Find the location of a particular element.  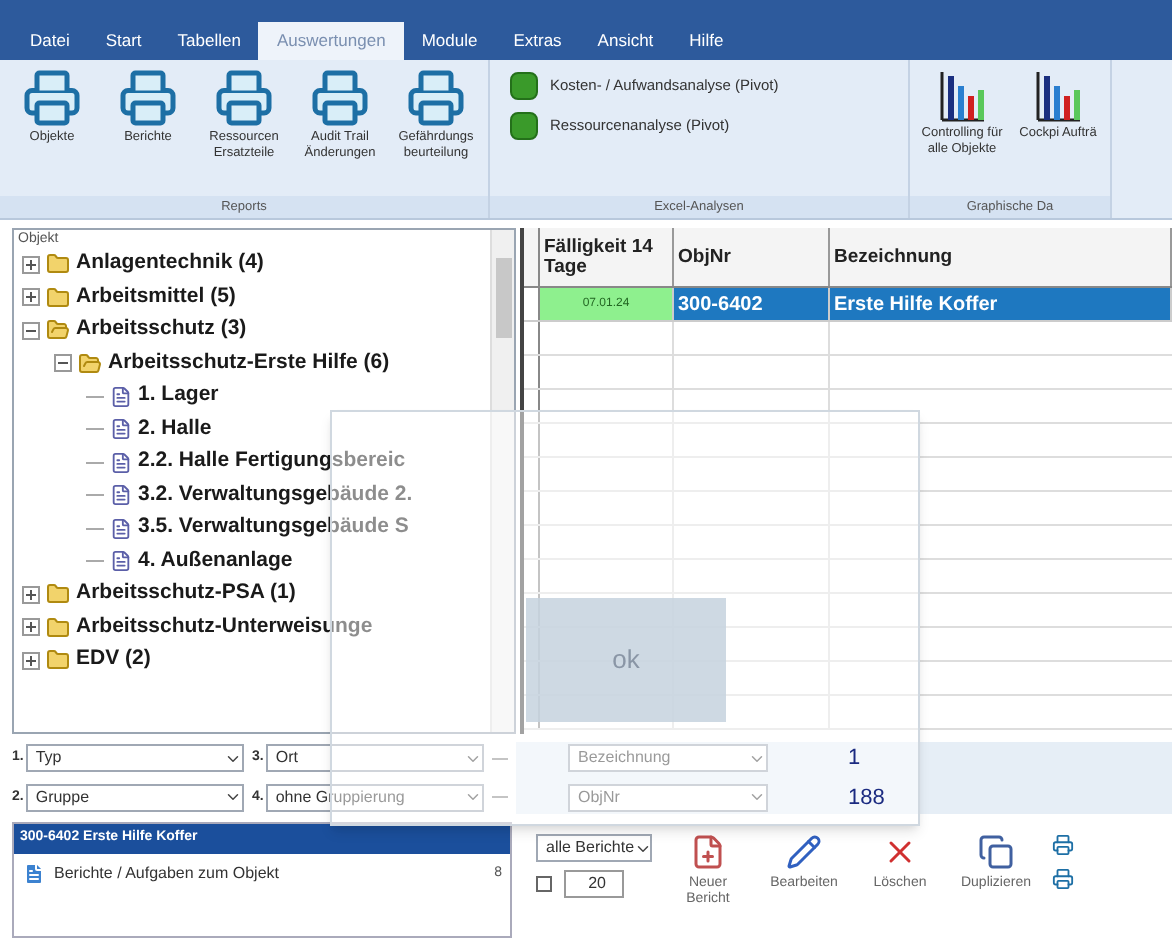

tree-item: Arbeitsschutz-Erste Hilfe (6) is located at coordinates (249, 363).